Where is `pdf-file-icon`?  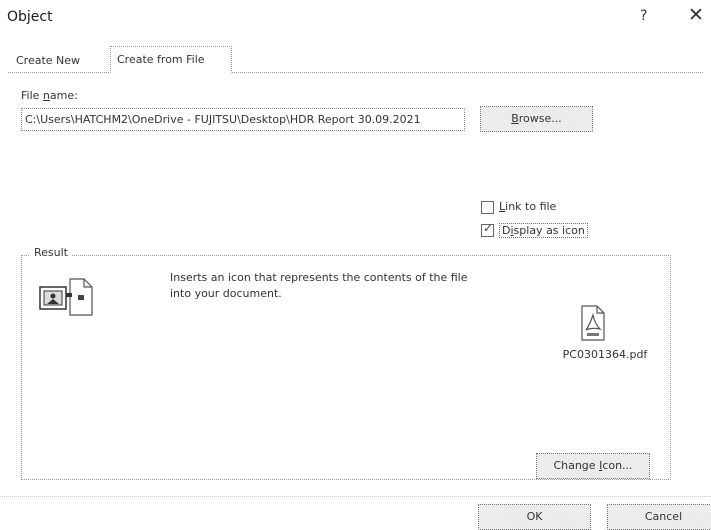 pdf-file-icon is located at coordinates (593, 324).